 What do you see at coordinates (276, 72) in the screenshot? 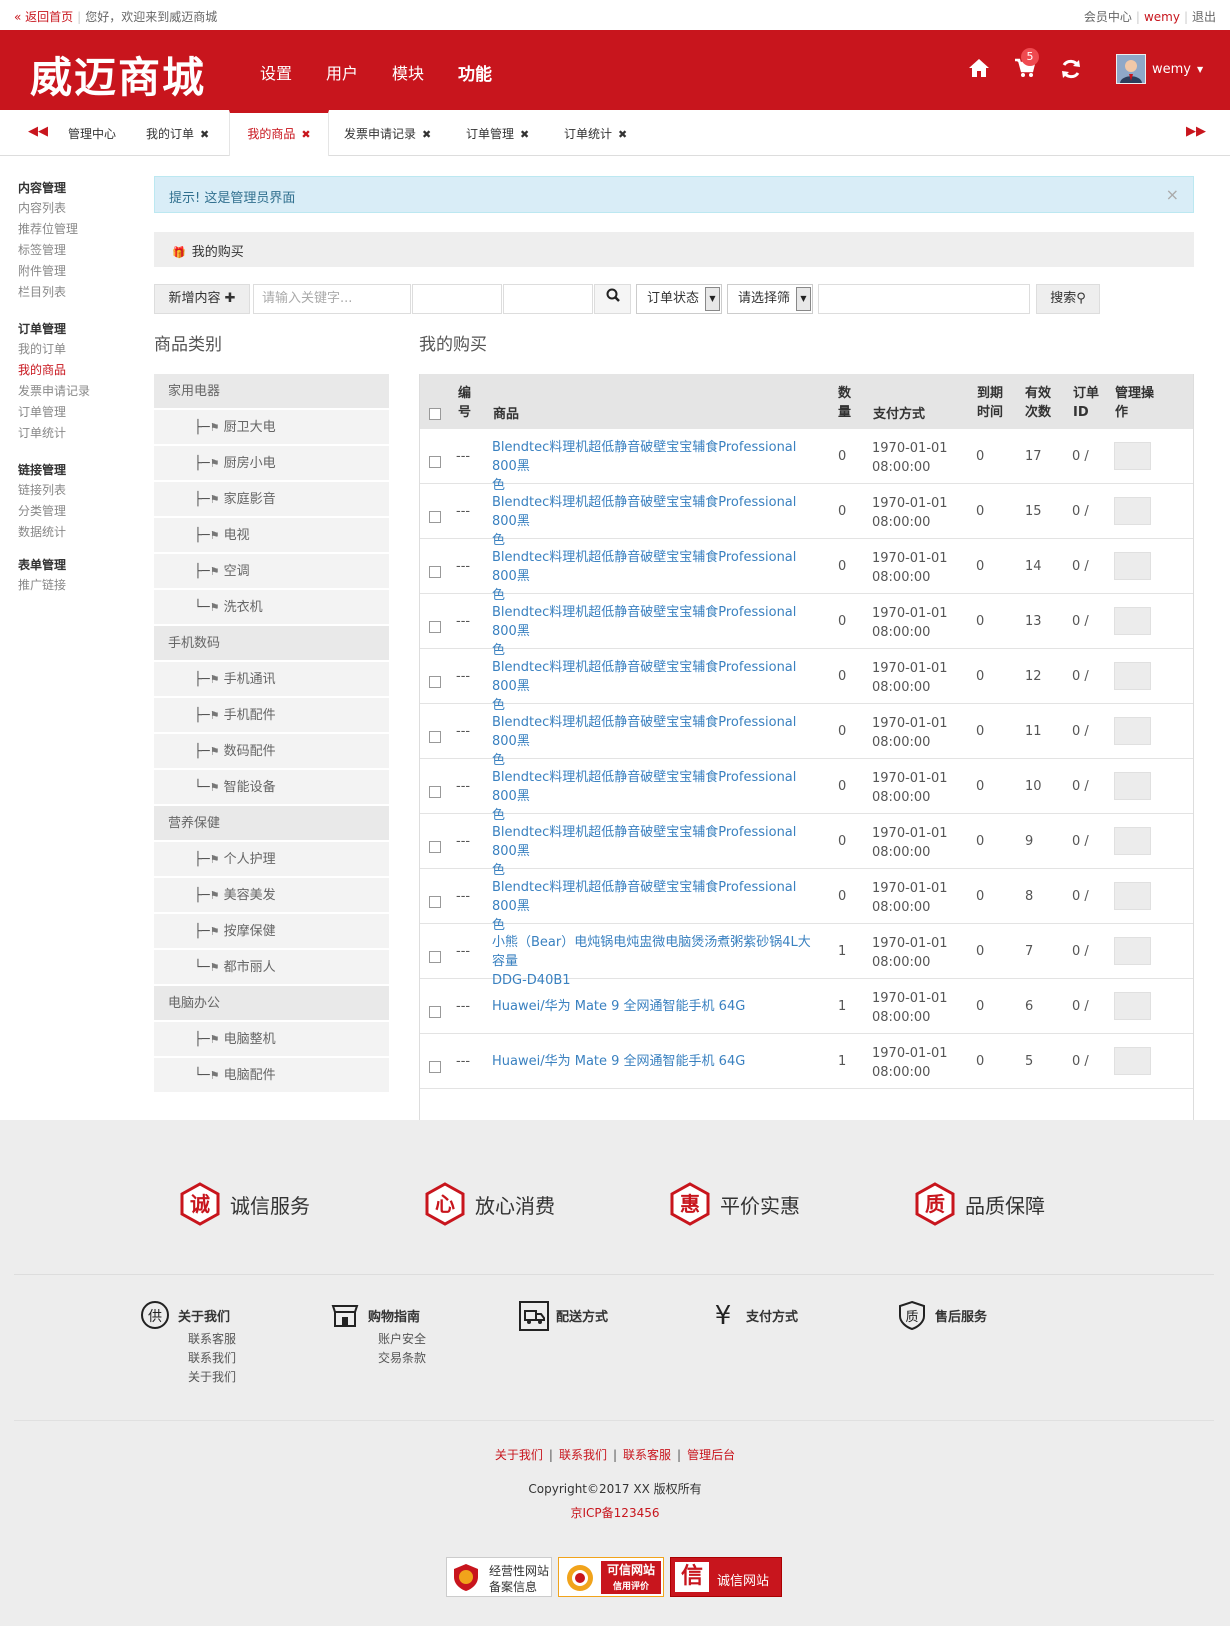
I see `nav-settings: 设置` at bounding box center [276, 72].